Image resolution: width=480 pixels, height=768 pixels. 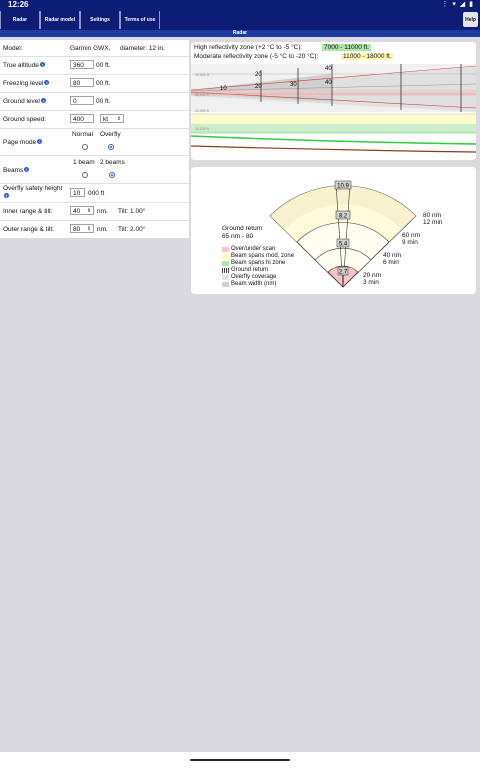 I want to click on ground-speed-row: Ground speed: 400 kt ⇕, so click(x=94, y=120).